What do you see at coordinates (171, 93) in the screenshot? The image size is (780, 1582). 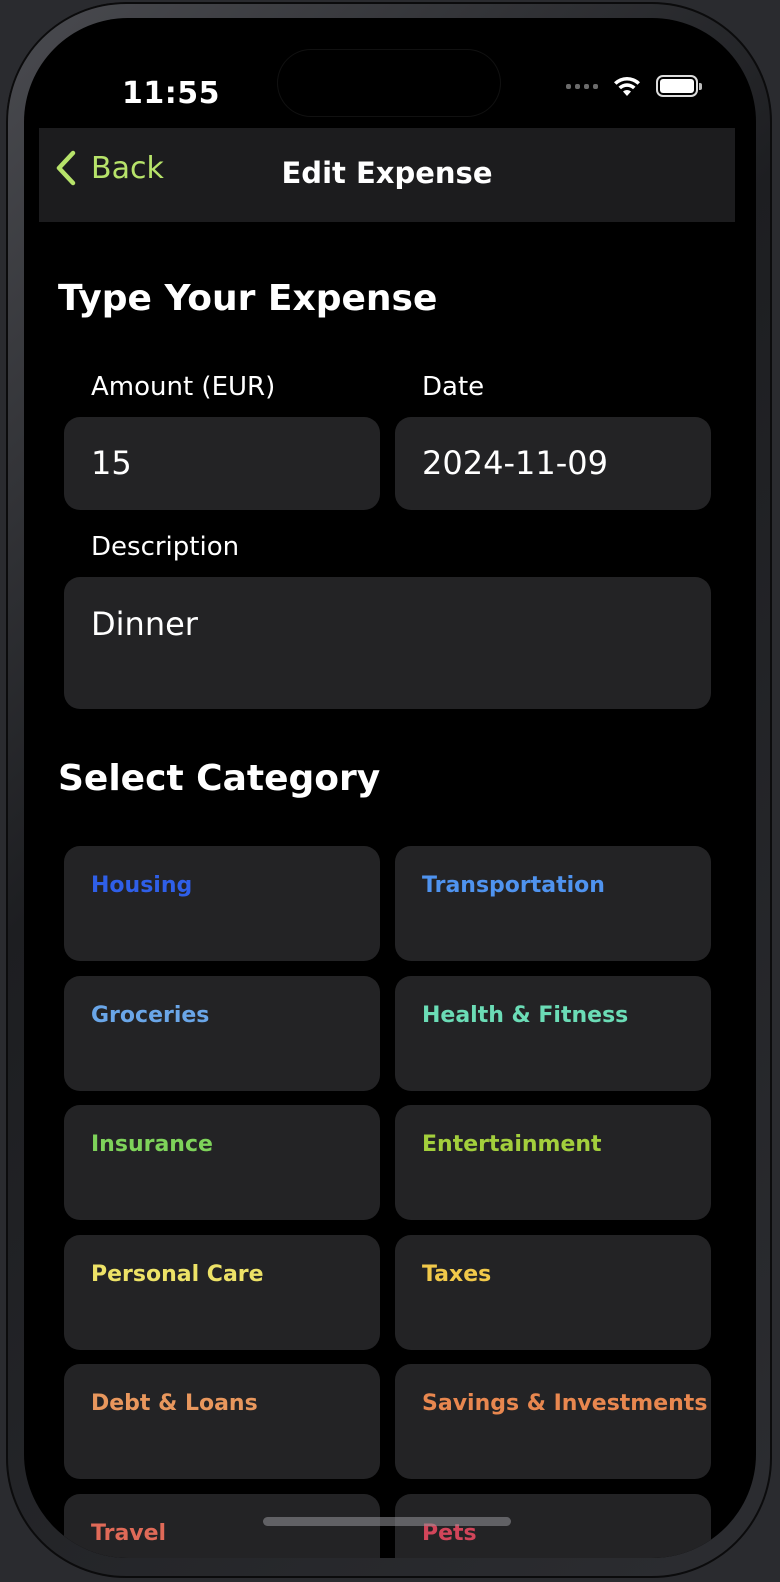 I see `status-time: 11:55` at bounding box center [171, 93].